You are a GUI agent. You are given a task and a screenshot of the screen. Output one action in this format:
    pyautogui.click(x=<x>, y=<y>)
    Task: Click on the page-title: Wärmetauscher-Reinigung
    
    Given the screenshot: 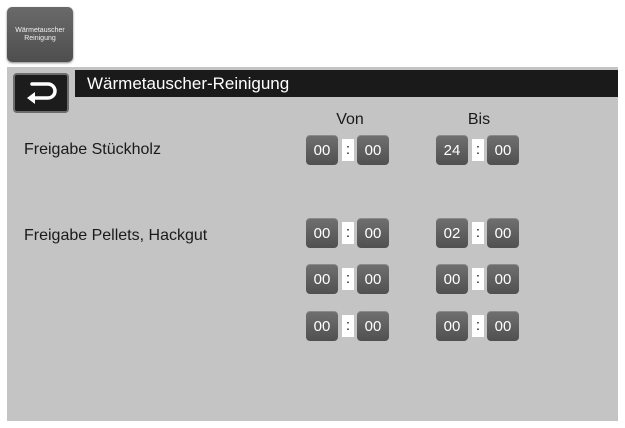 What is the action you would take?
    pyautogui.click(x=188, y=83)
    